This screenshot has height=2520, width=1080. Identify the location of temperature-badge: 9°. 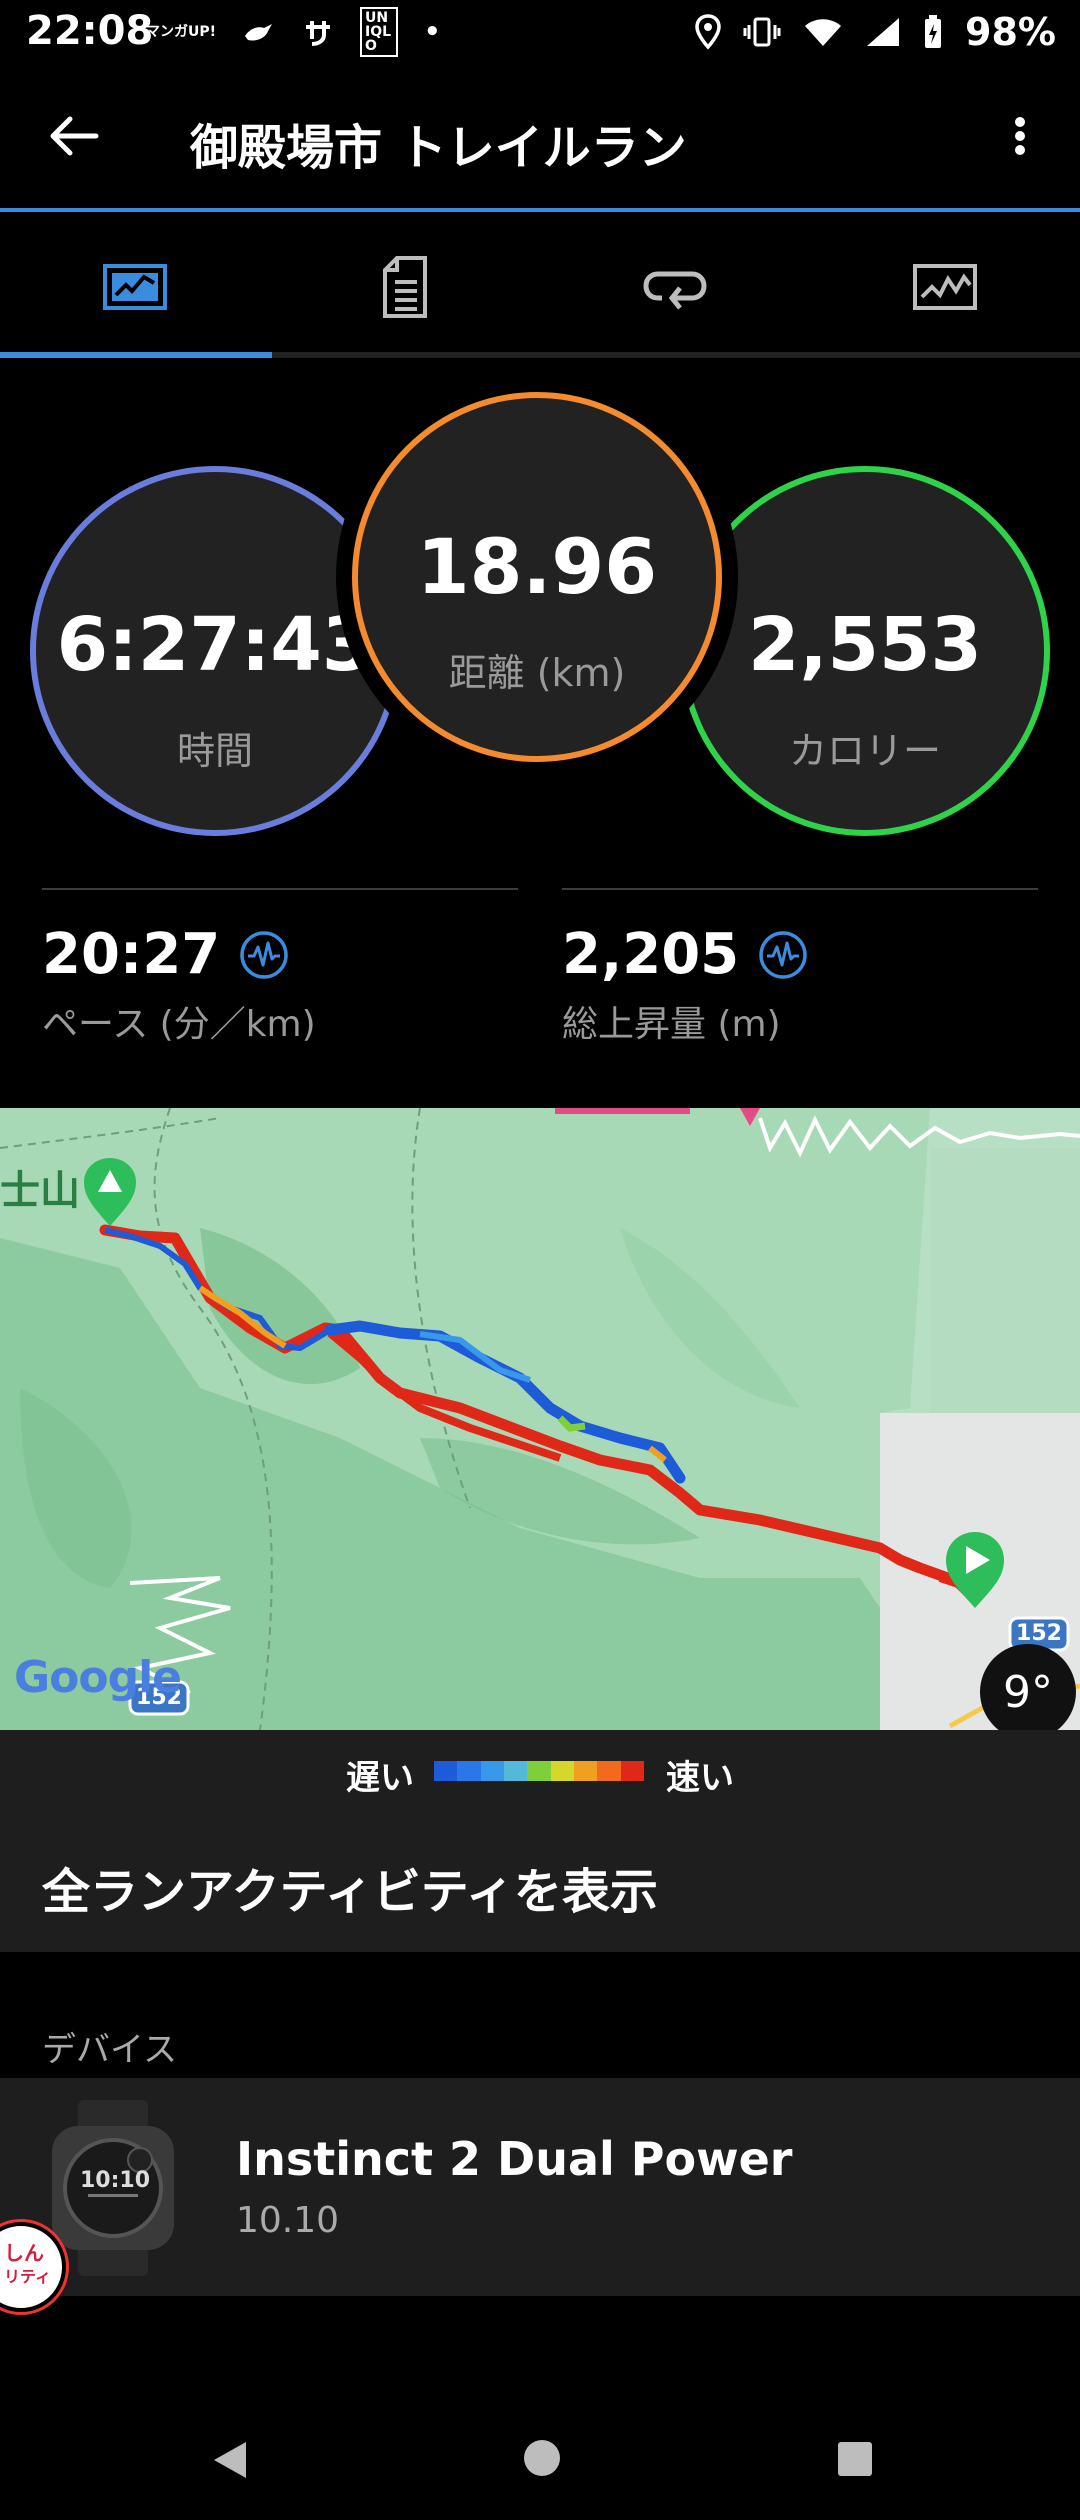
(1028, 1687).